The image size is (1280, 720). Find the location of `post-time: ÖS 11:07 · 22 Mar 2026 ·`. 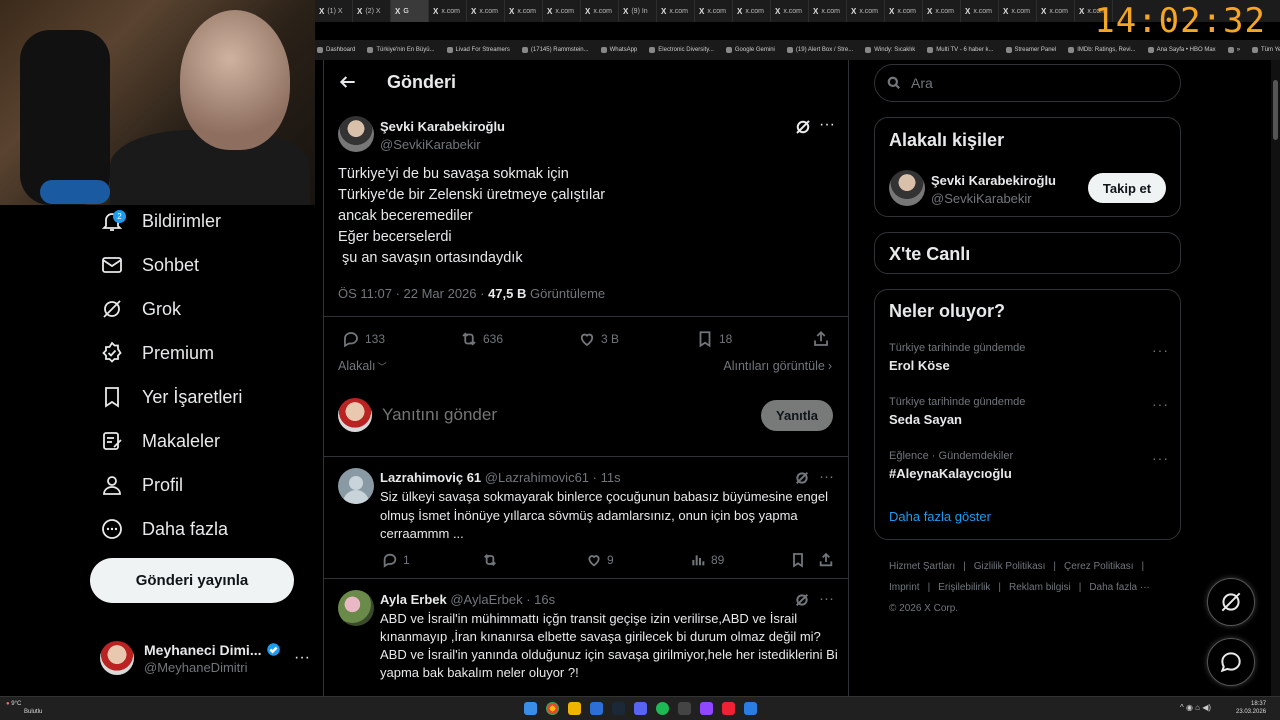

post-time: ÖS 11:07 · 22 Mar 2026 · is located at coordinates (411, 293).